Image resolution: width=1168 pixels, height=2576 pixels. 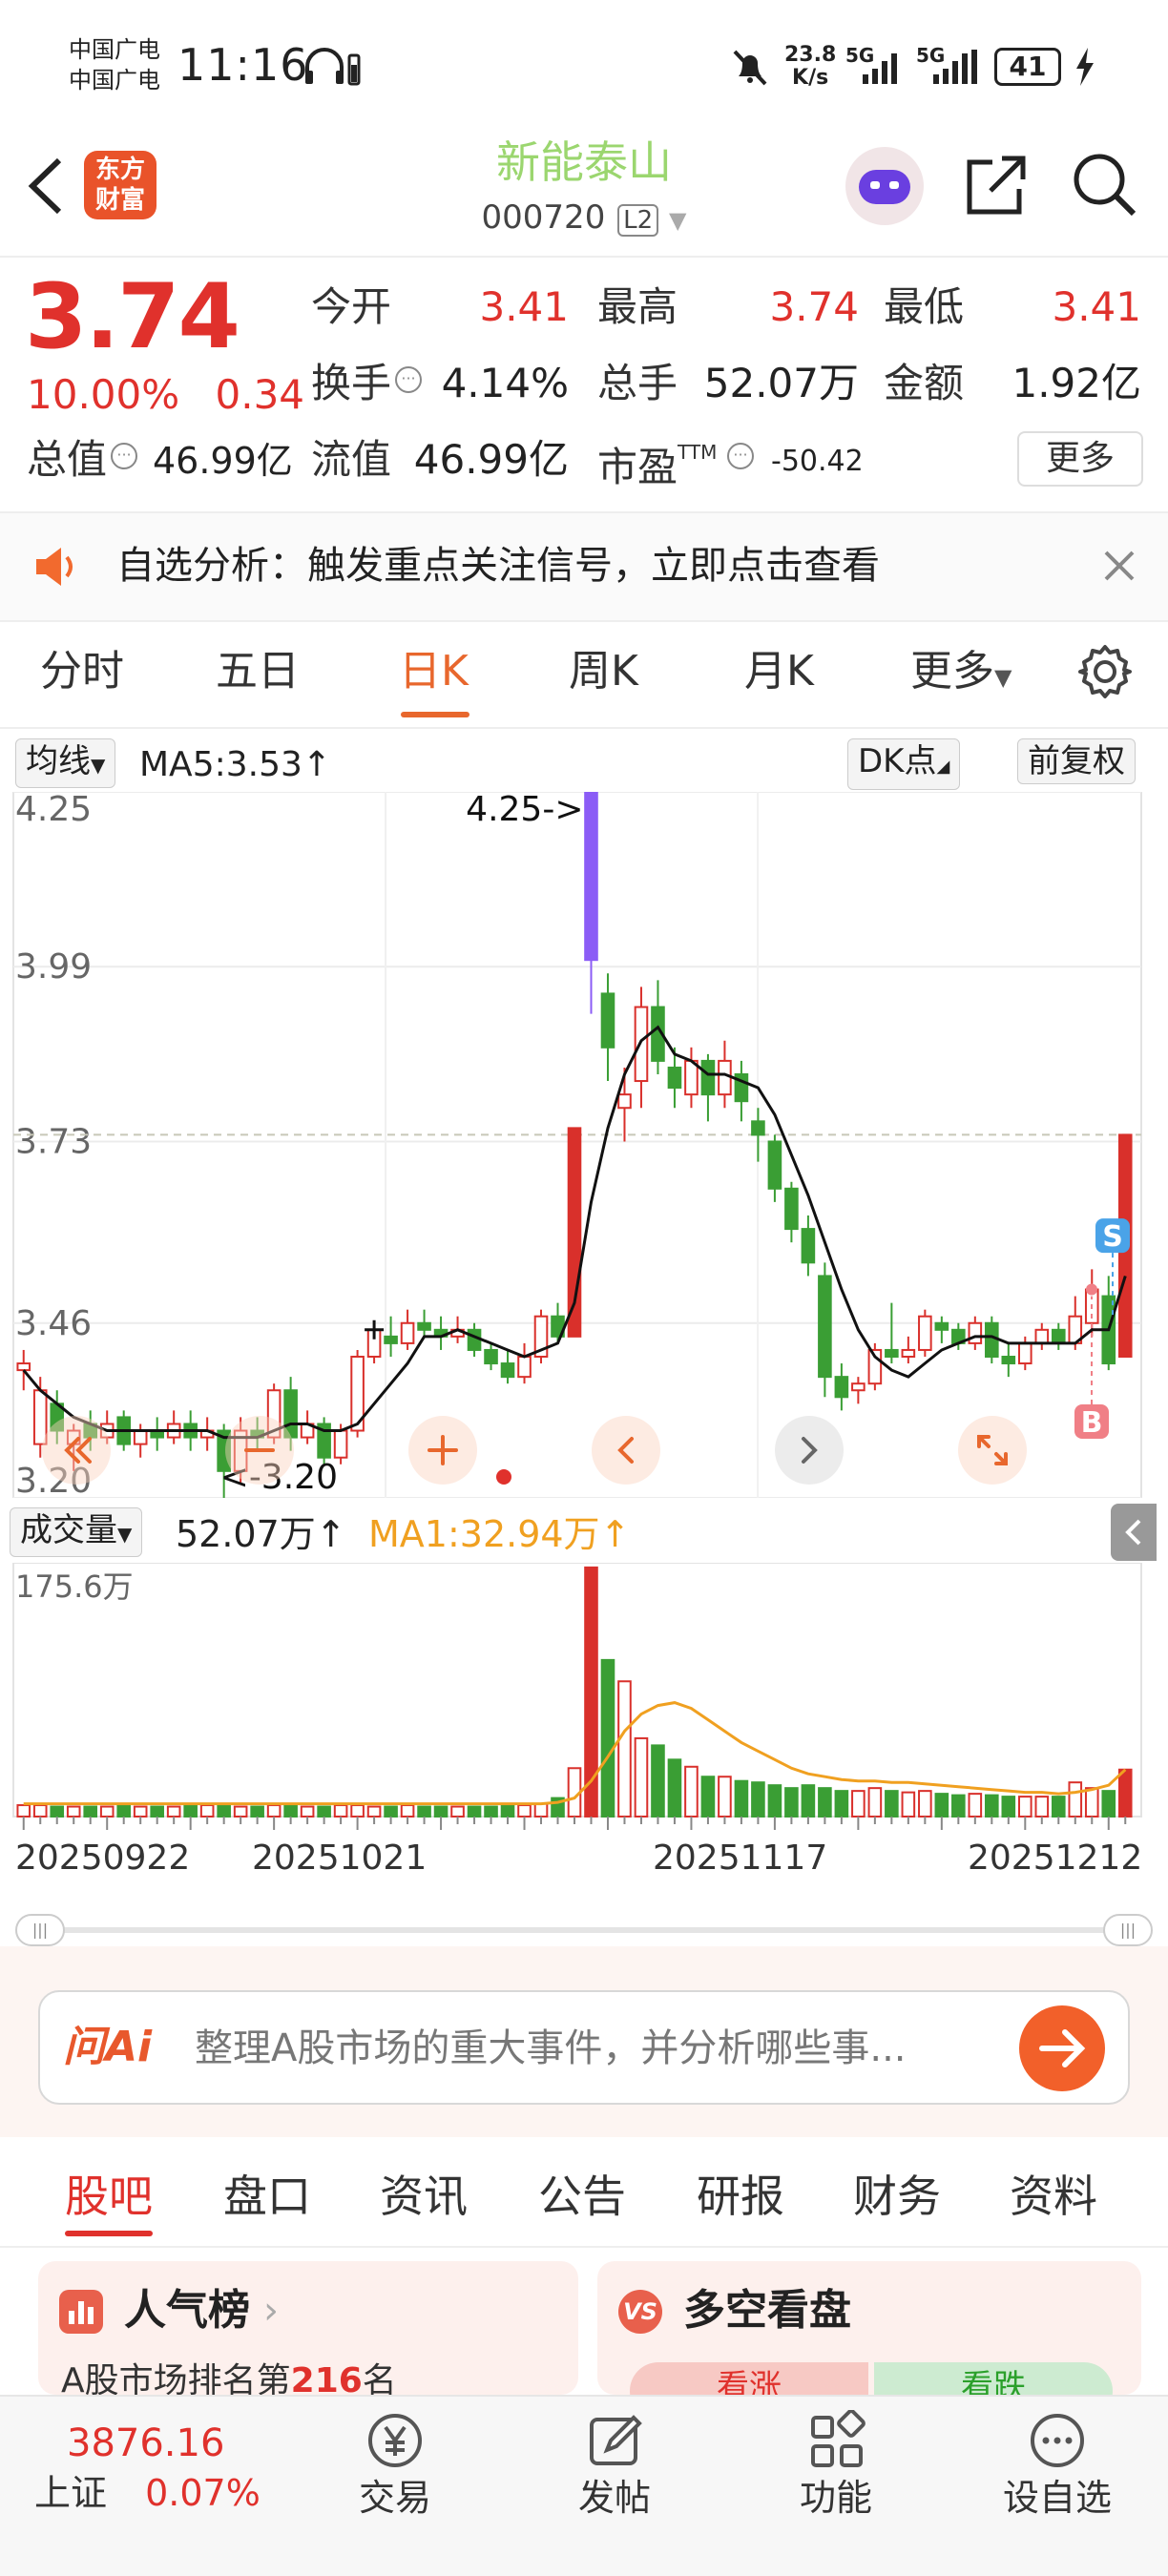 I want to click on tab-news: 资讯, so click(x=424, y=2196).